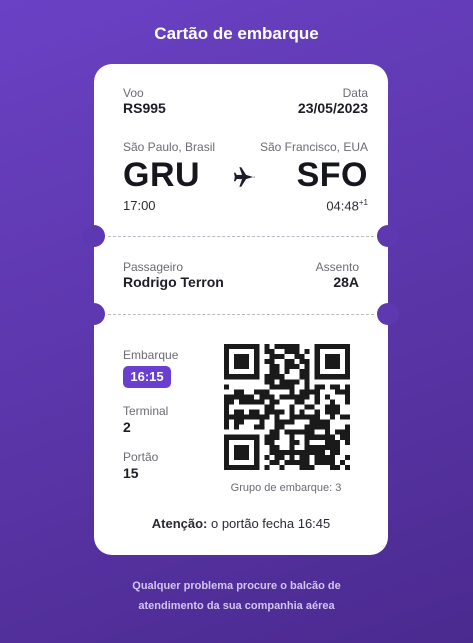 The height and width of the screenshot is (643, 473). Describe the element at coordinates (346, 282) in the screenshot. I see `seat-number: 28A` at that location.